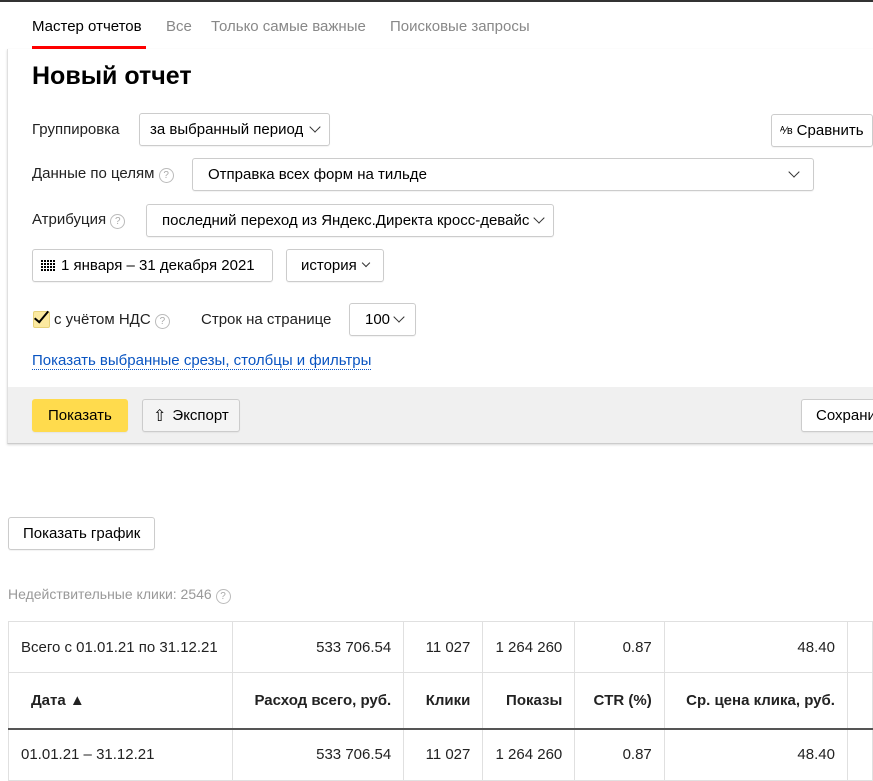 This screenshot has height=781, width=873. I want to click on goals-value: Отправка всех форм на тильде, so click(317, 174).